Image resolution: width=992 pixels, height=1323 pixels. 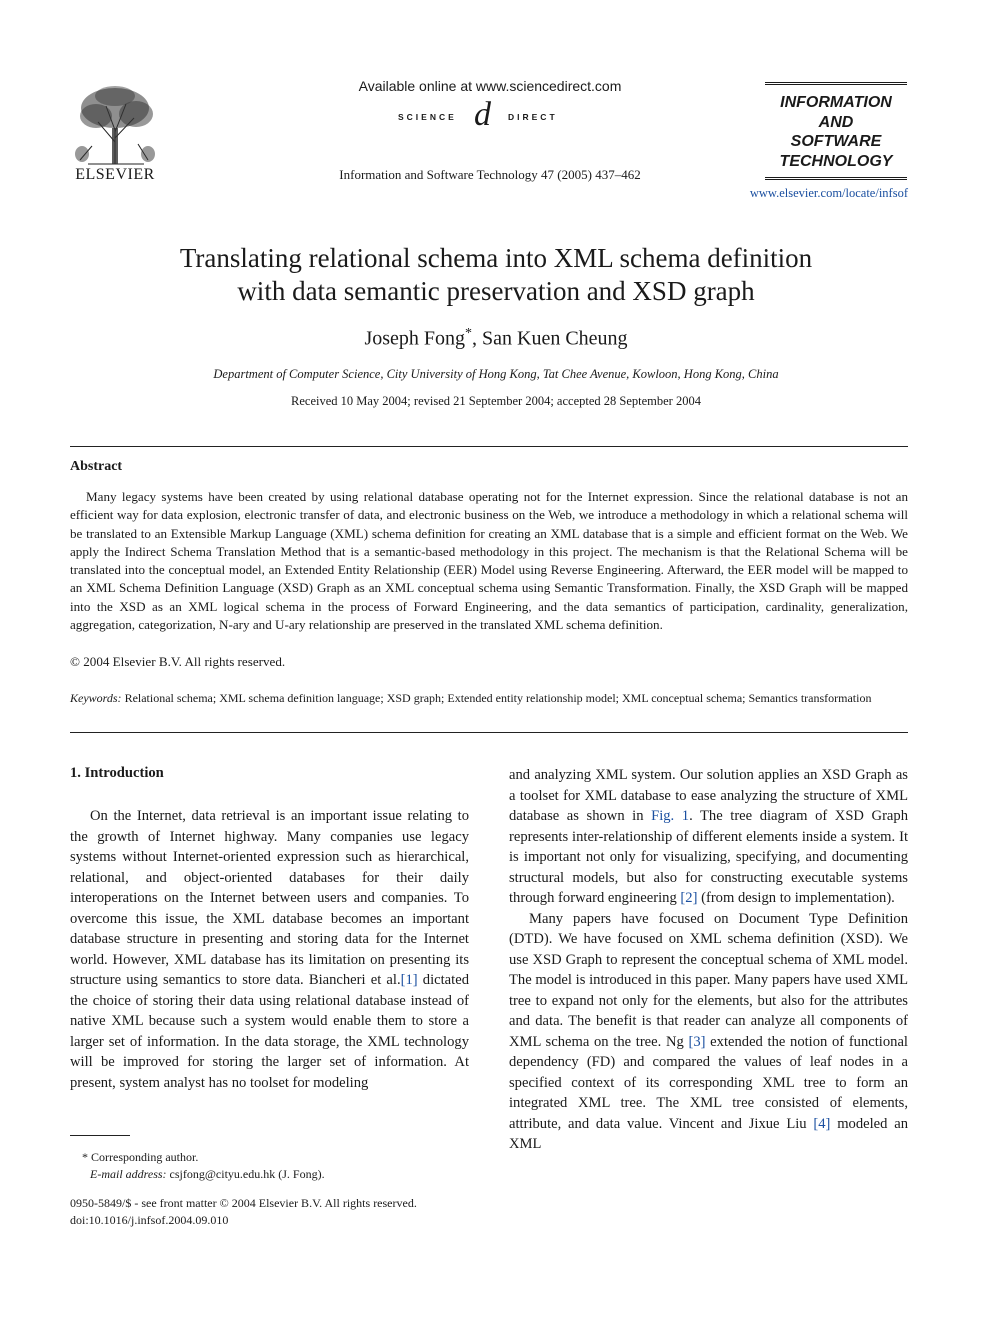 What do you see at coordinates (696, 1042) in the screenshot?
I see `reference-link-3: [3]` at bounding box center [696, 1042].